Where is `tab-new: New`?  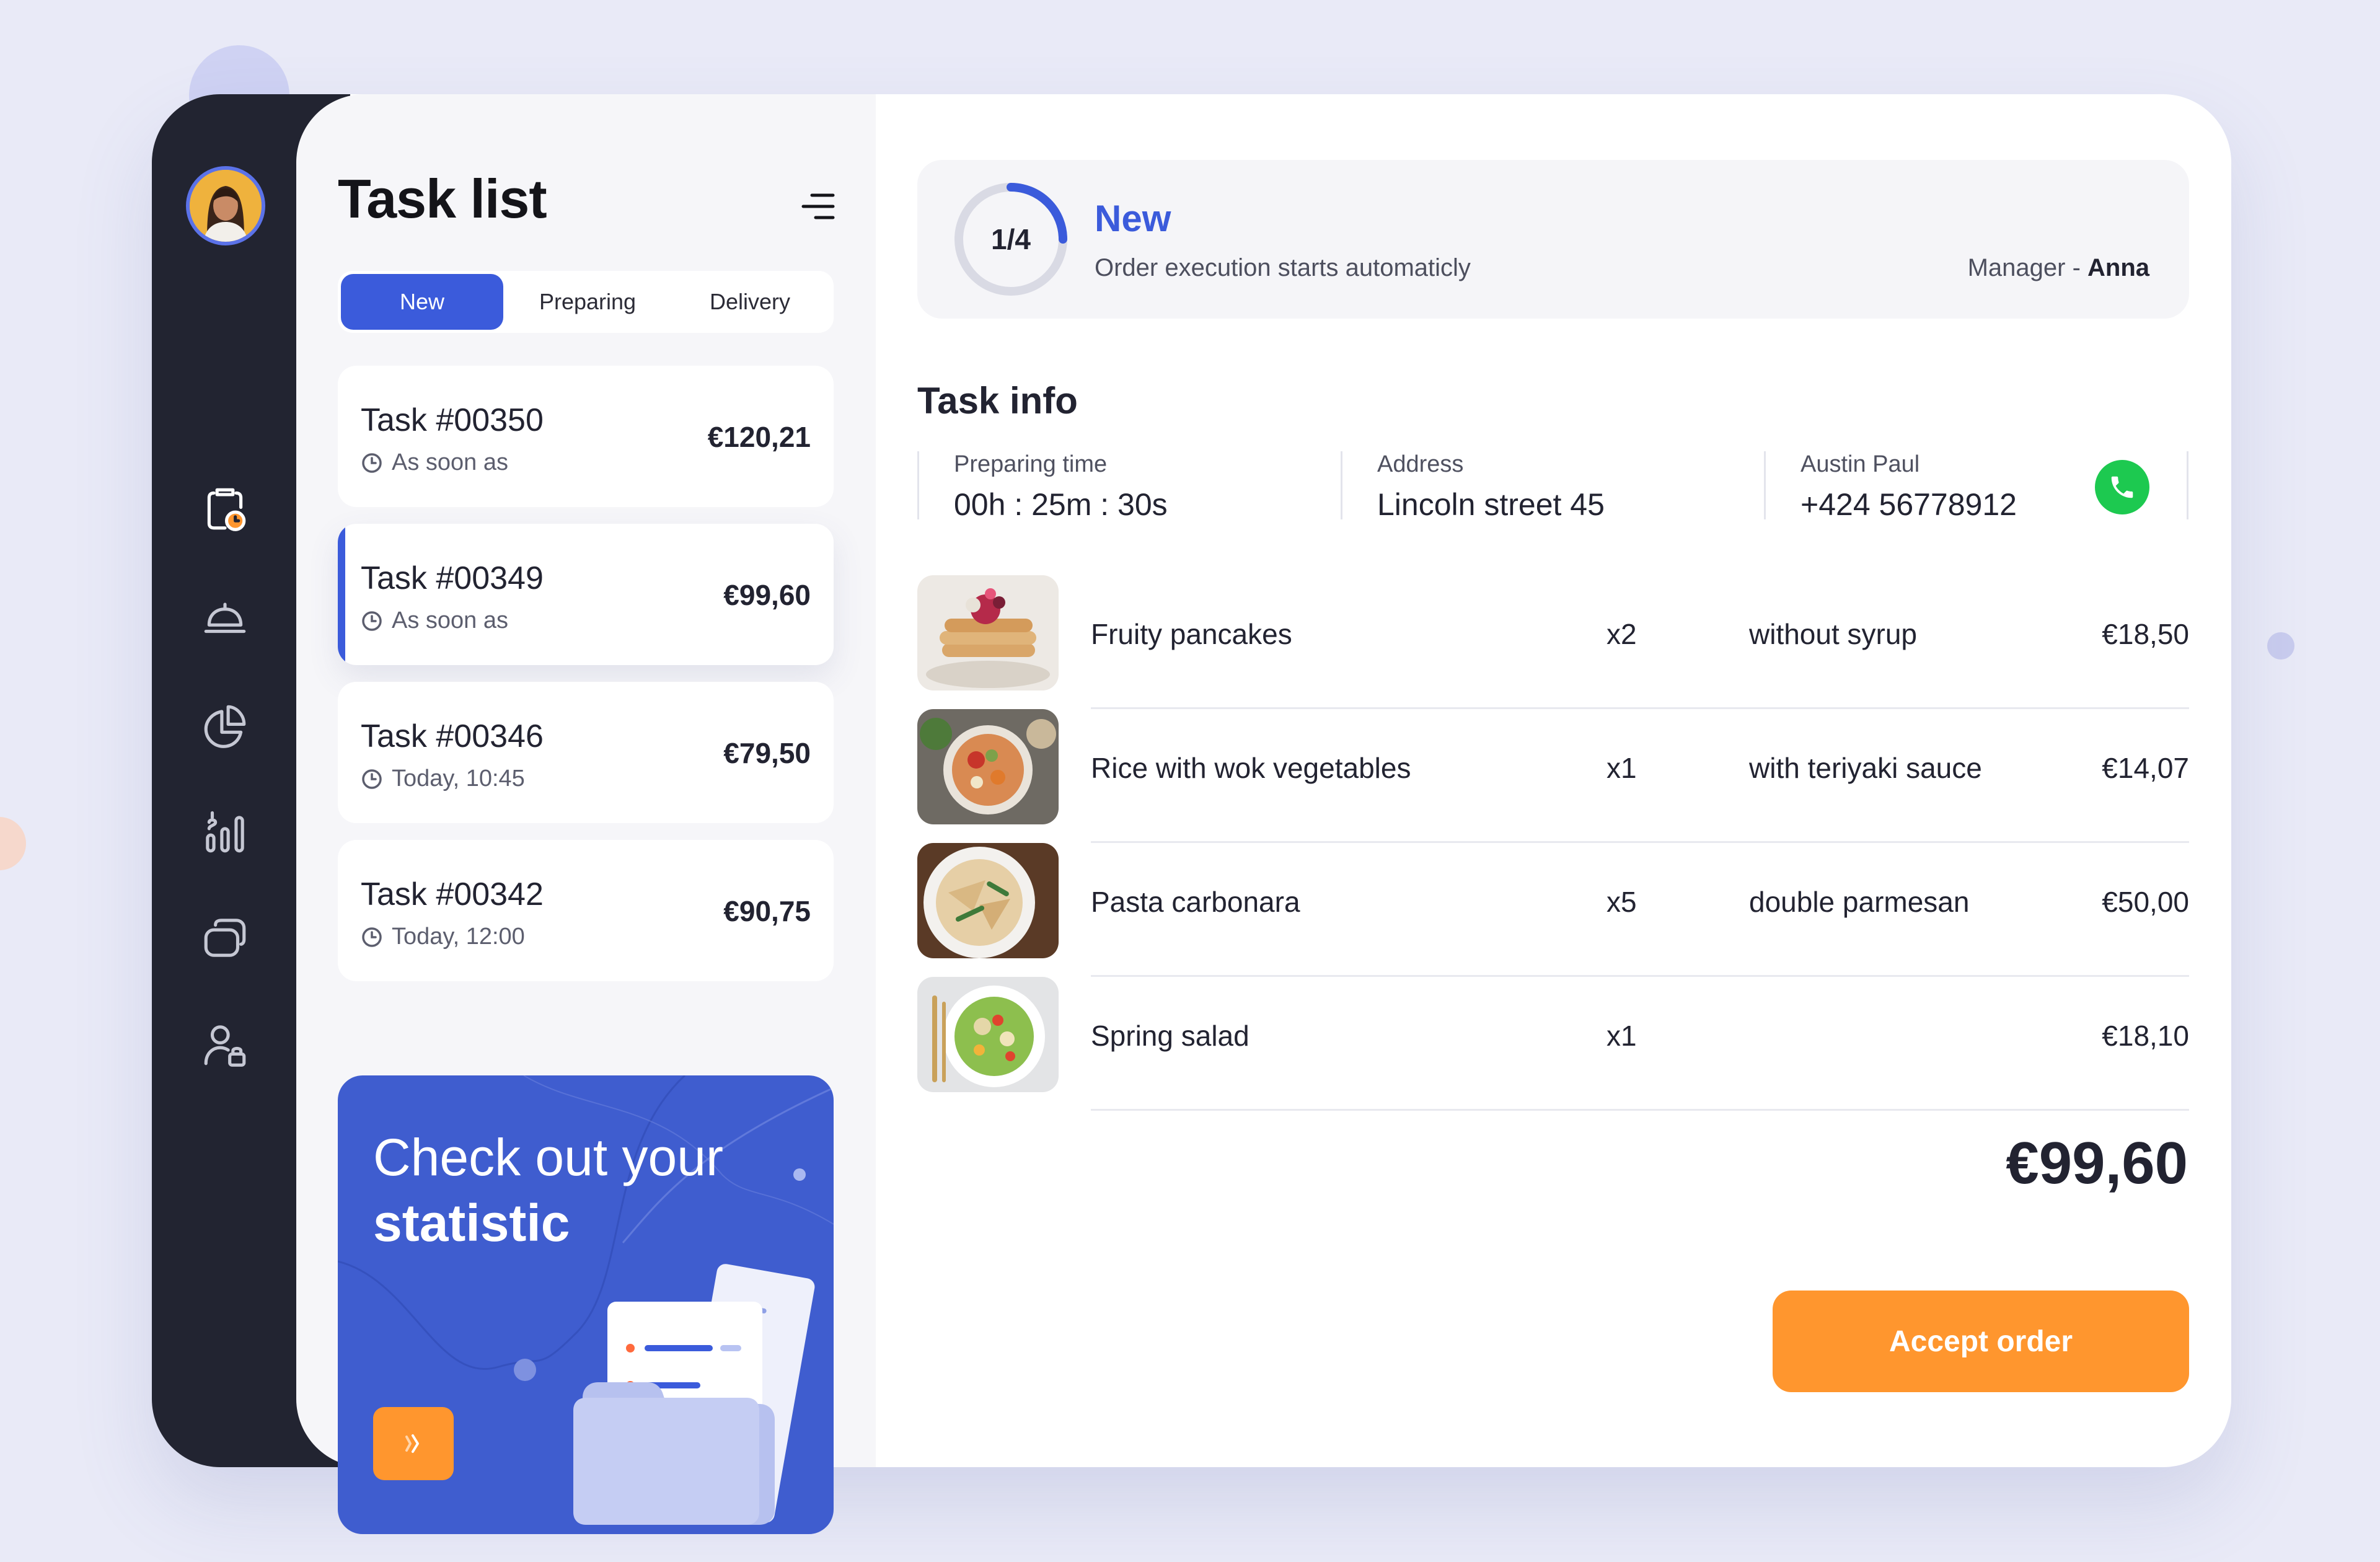
tab-new: New is located at coordinates (422, 302).